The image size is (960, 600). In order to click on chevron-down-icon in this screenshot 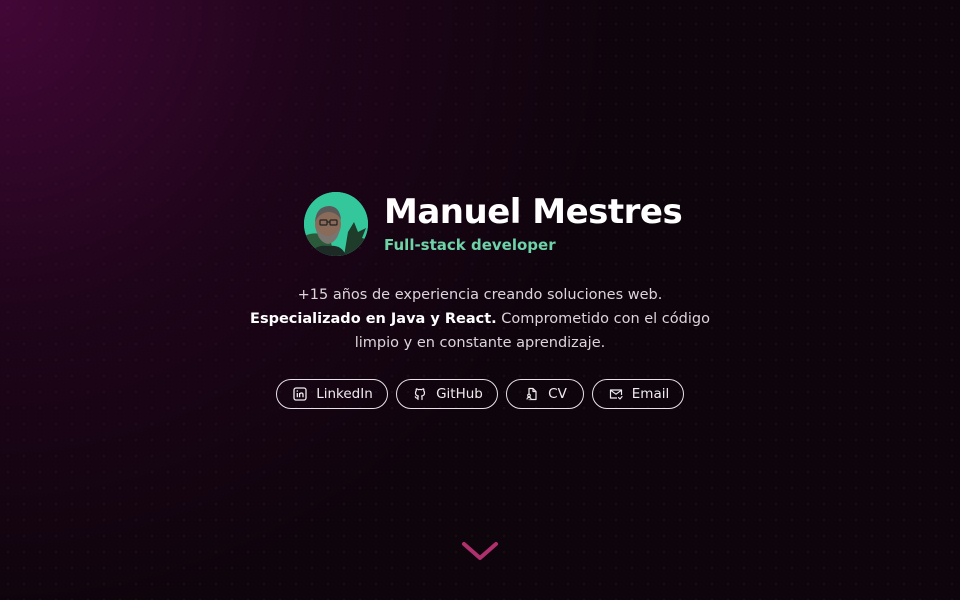, I will do `click(480, 551)`.